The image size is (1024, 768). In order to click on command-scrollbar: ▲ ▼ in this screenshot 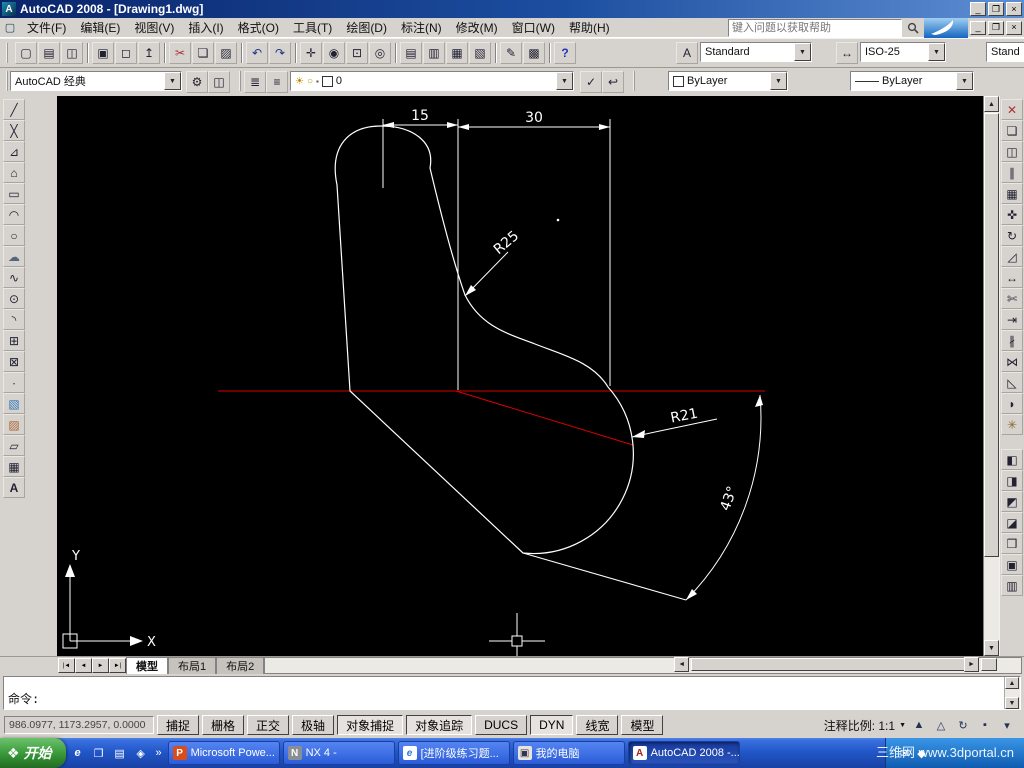, I will do `click(1012, 693)`.